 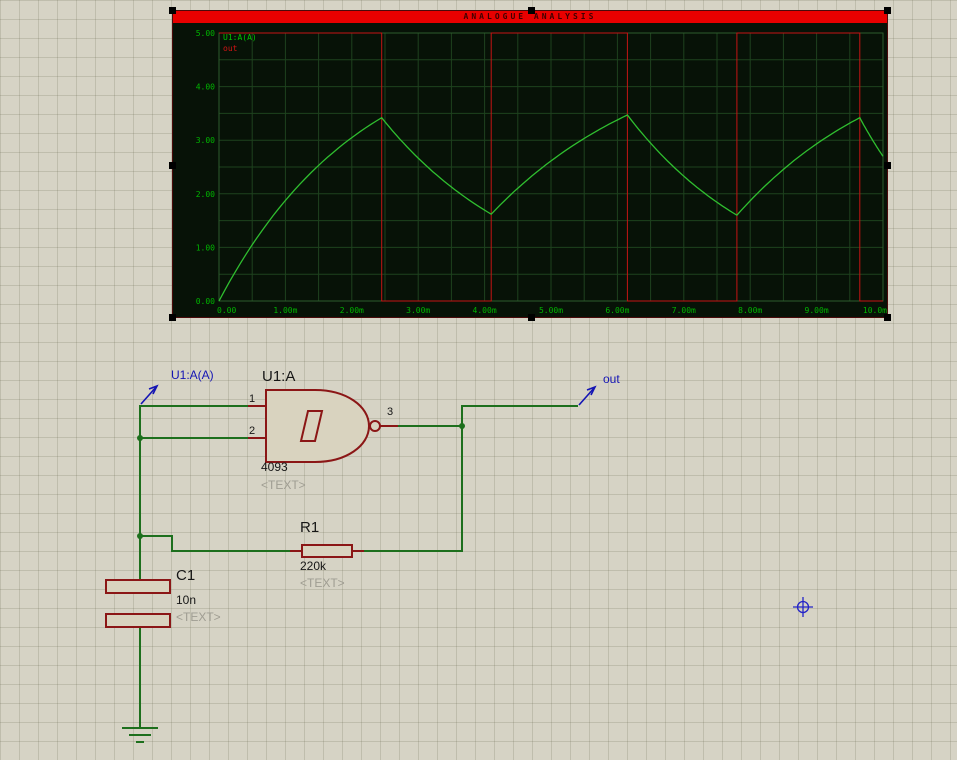 What do you see at coordinates (149, 394) in the screenshot?
I see `input-probe-icon` at bounding box center [149, 394].